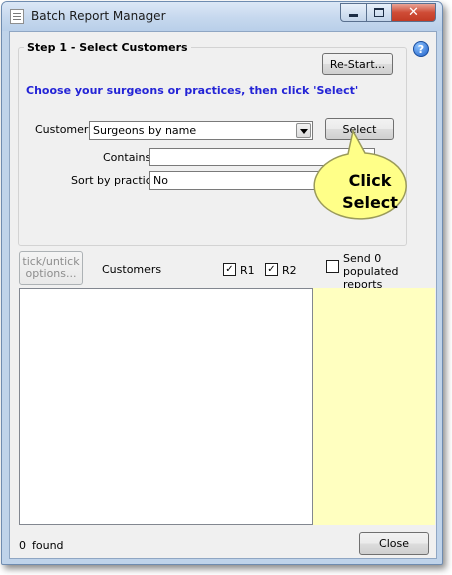 Image resolution: width=452 pixels, height=575 pixels. I want to click on document-icon, so click(17, 16).